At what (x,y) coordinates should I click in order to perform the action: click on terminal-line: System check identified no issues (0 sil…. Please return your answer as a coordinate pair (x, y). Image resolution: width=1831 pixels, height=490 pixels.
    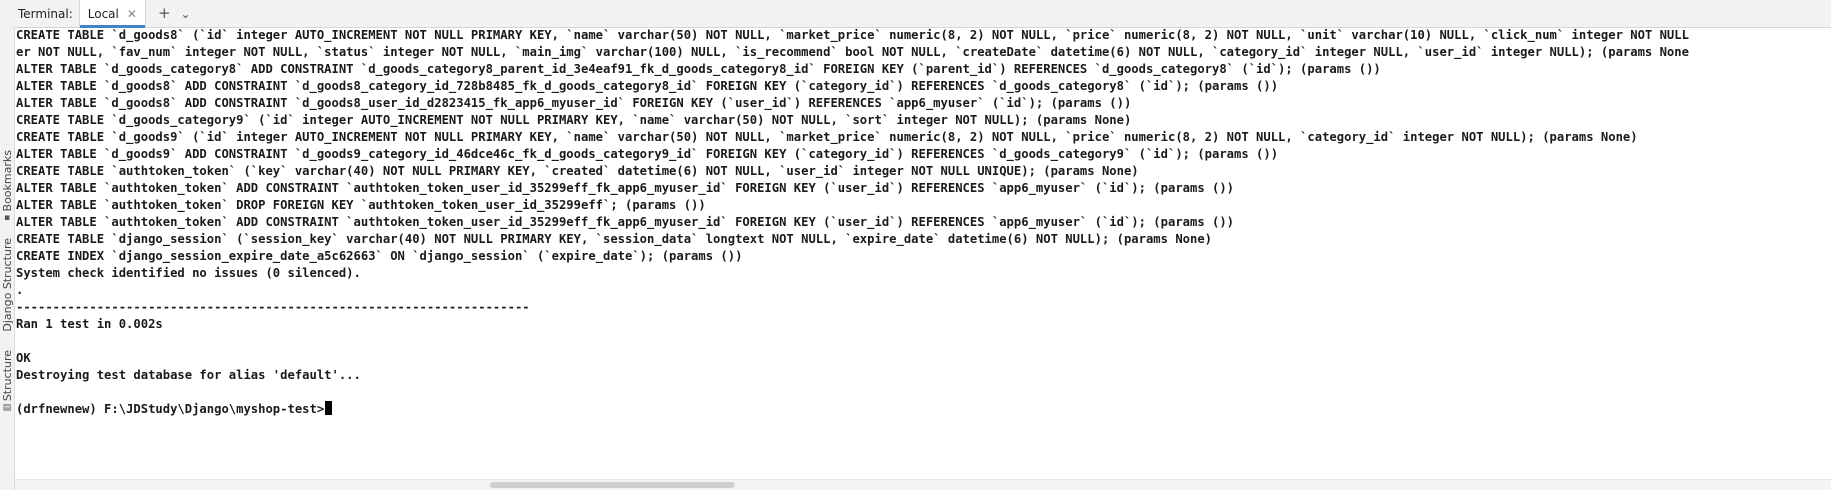
    Looking at the image, I should click on (188, 273).